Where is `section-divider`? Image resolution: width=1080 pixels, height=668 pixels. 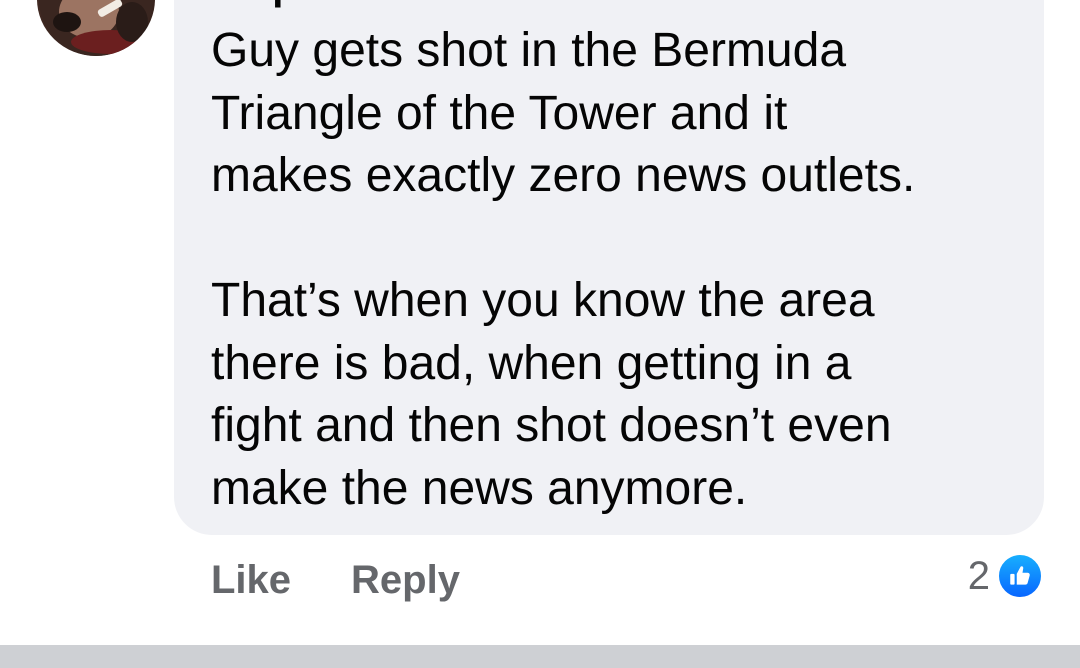 section-divider is located at coordinates (540, 656).